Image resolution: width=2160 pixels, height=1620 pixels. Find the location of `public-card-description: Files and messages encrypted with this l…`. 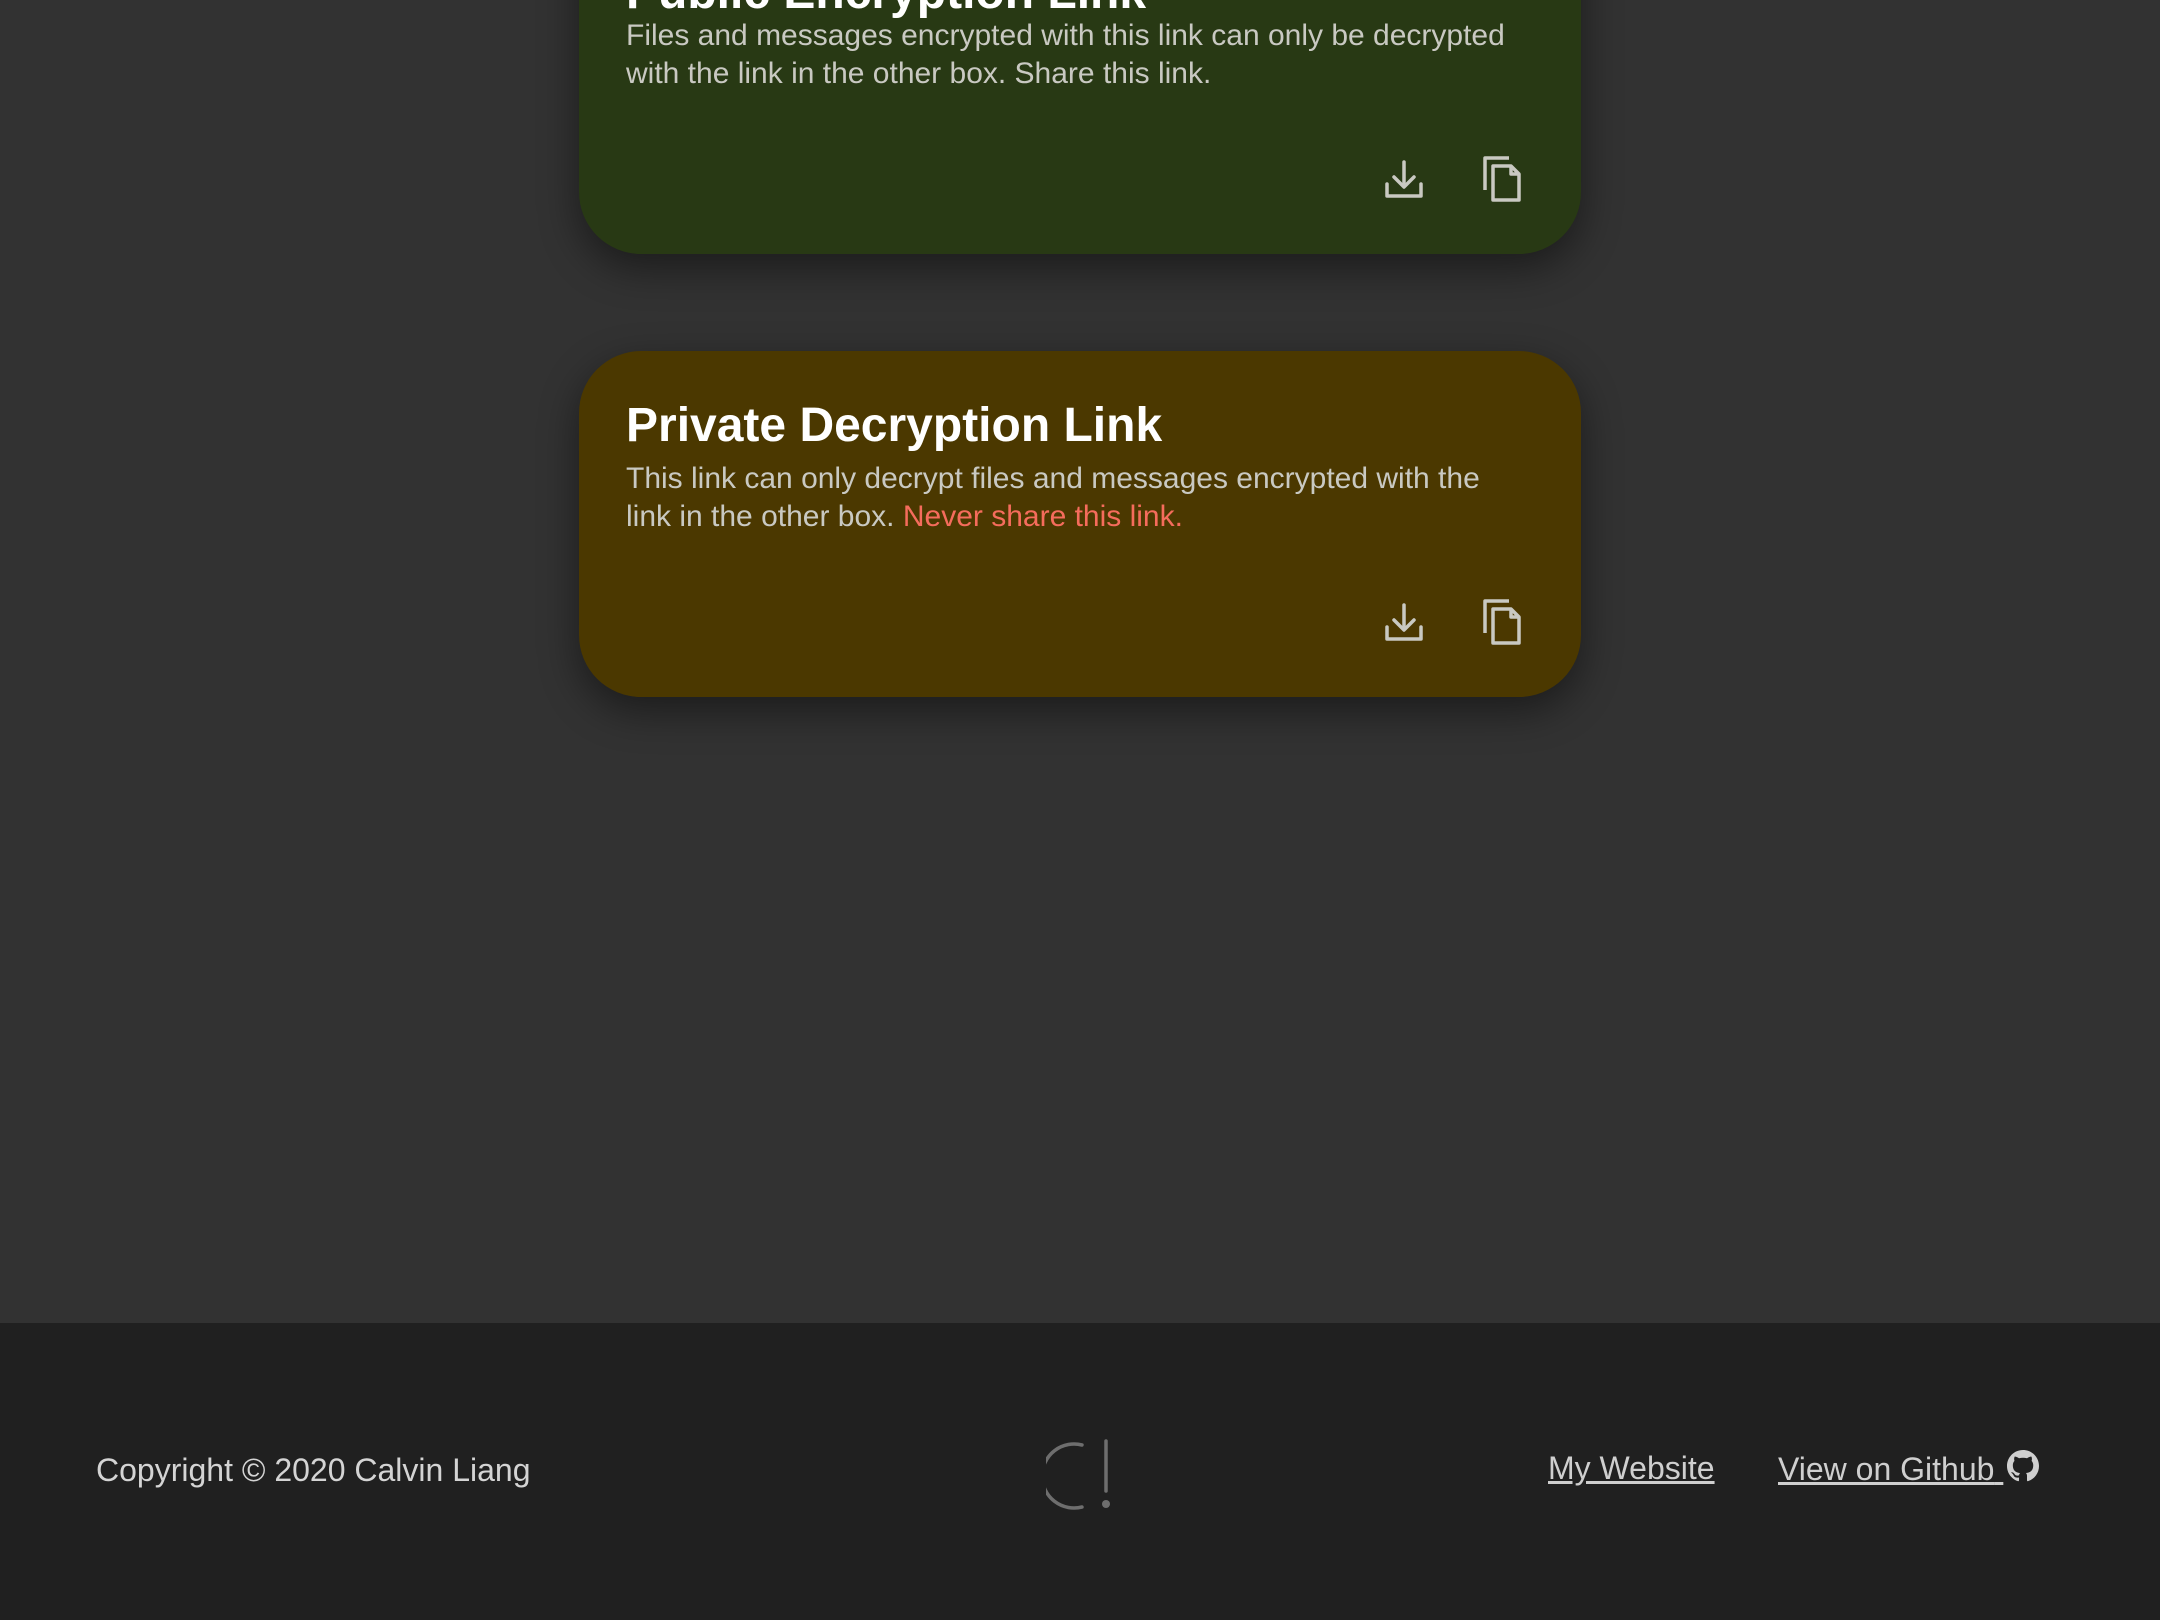

public-card-description: Files and messages encrypted with this l… is located at coordinates (1065, 54).